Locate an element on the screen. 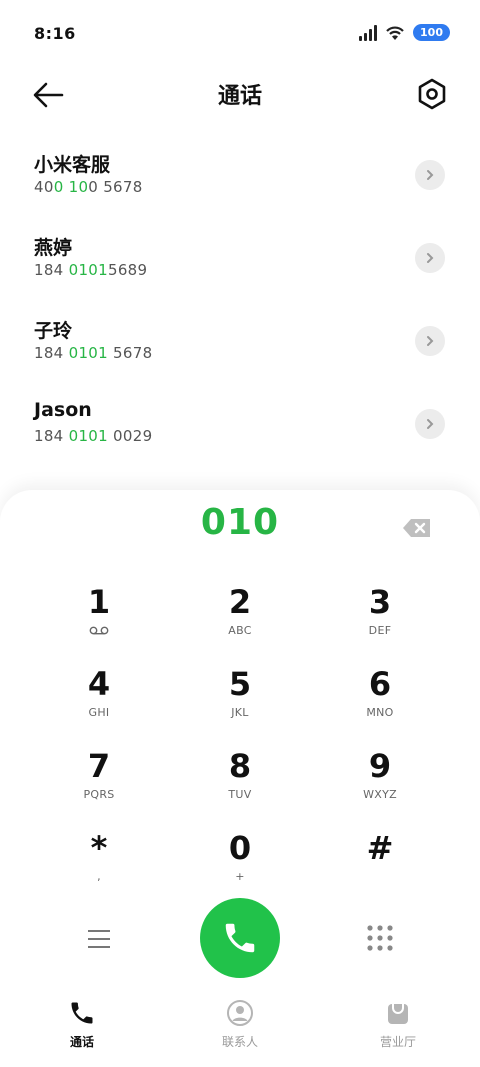 This screenshot has width=480, height=1067. tab-label: 营业厅 is located at coordinates (397, 1042).